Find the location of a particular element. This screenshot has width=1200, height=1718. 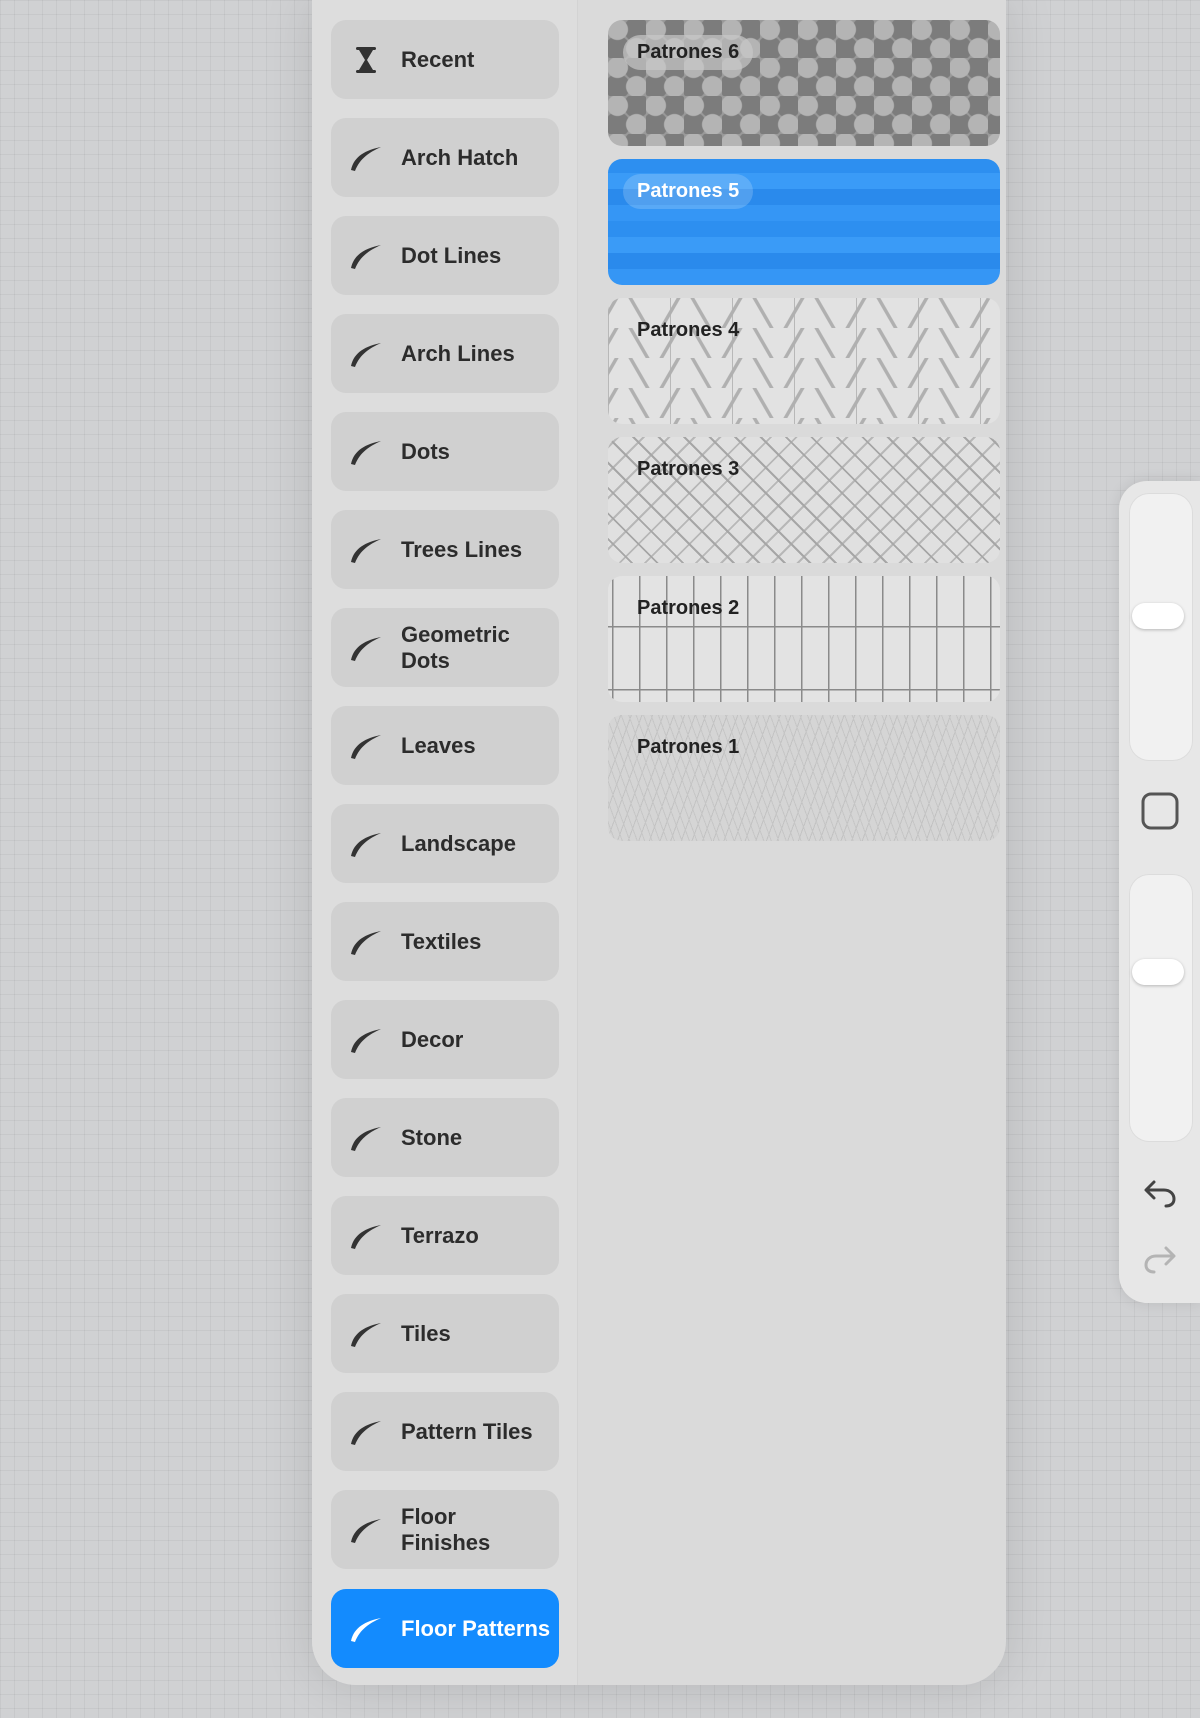

brush-set-label: Geometric Dots is located at coordinates (455, 647).